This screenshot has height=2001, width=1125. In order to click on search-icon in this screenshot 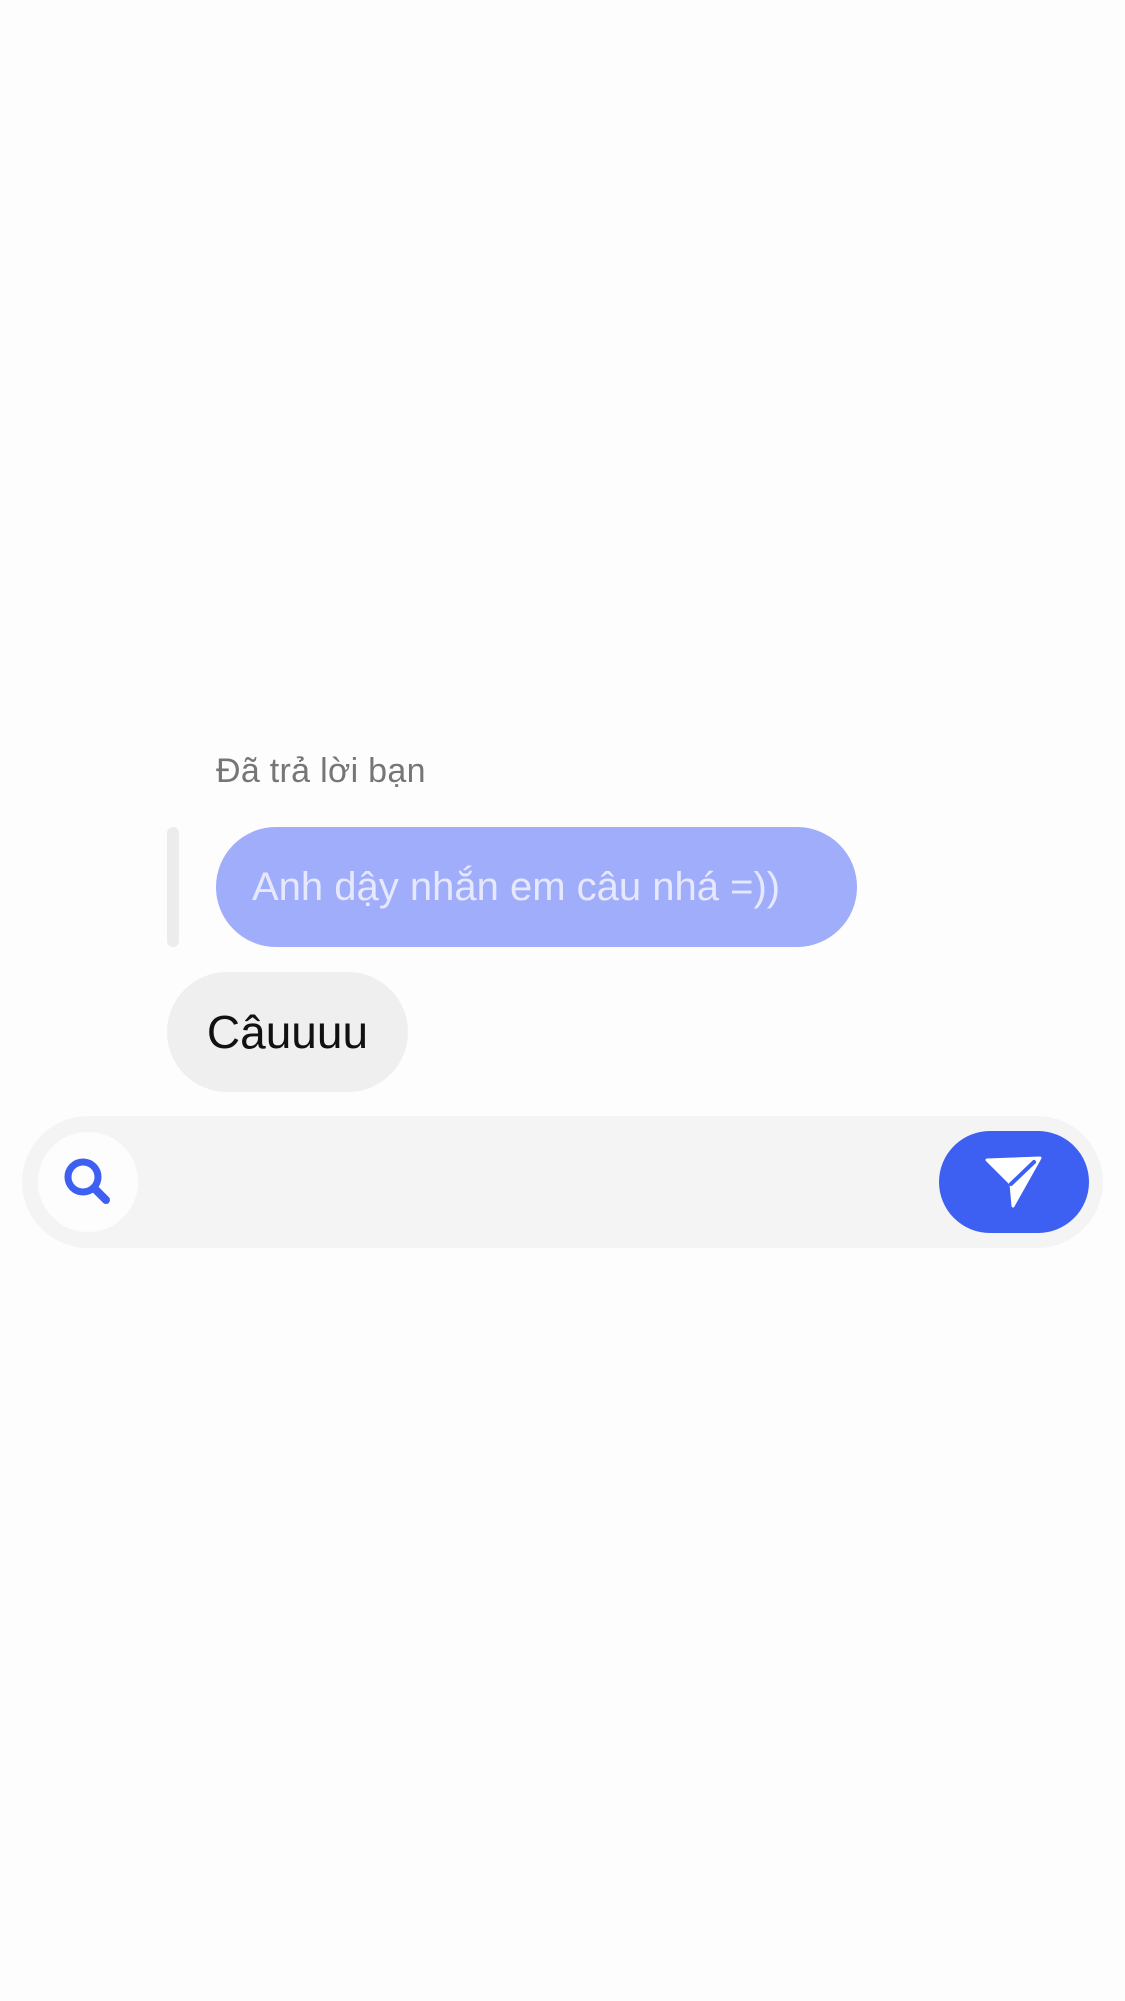, I will do `click(87, 1181)`.